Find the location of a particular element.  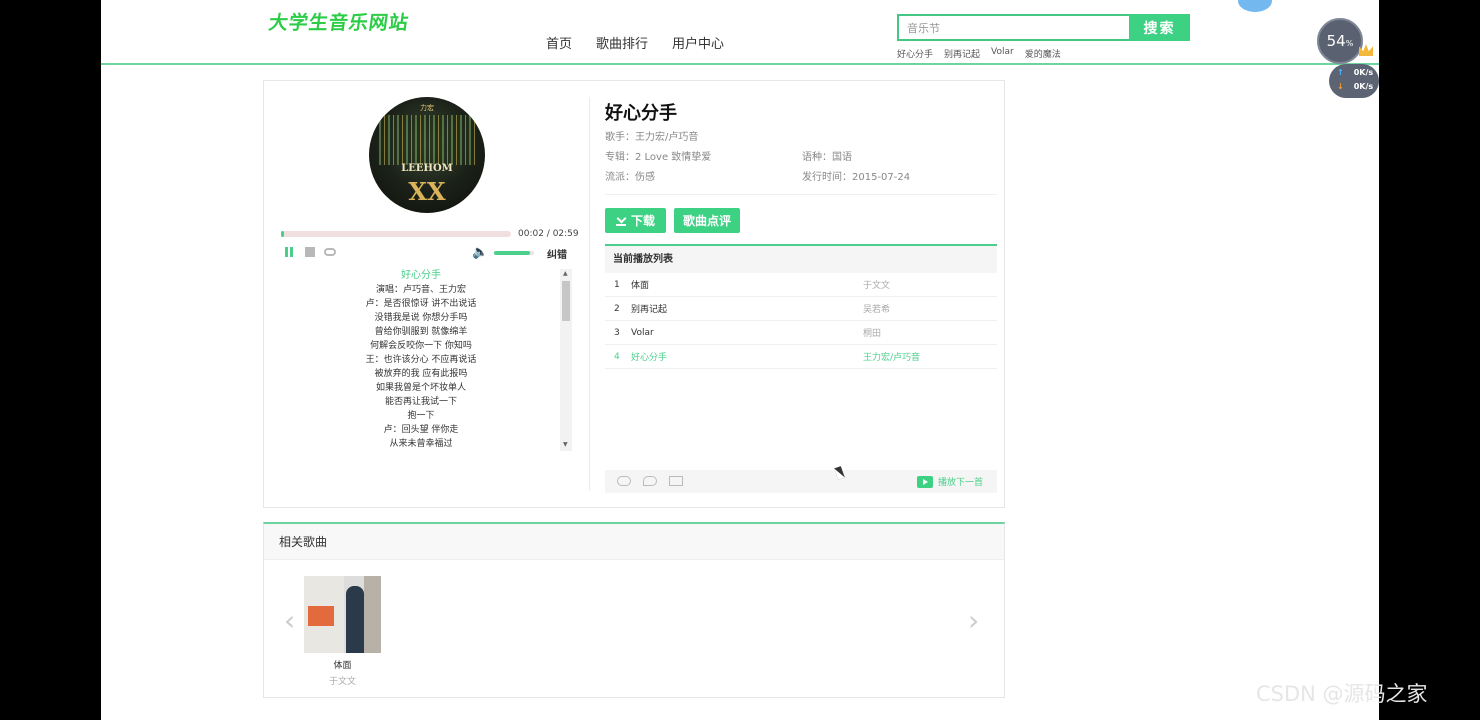

song-language: 语种：国语 is located at coordinates (827, 157).